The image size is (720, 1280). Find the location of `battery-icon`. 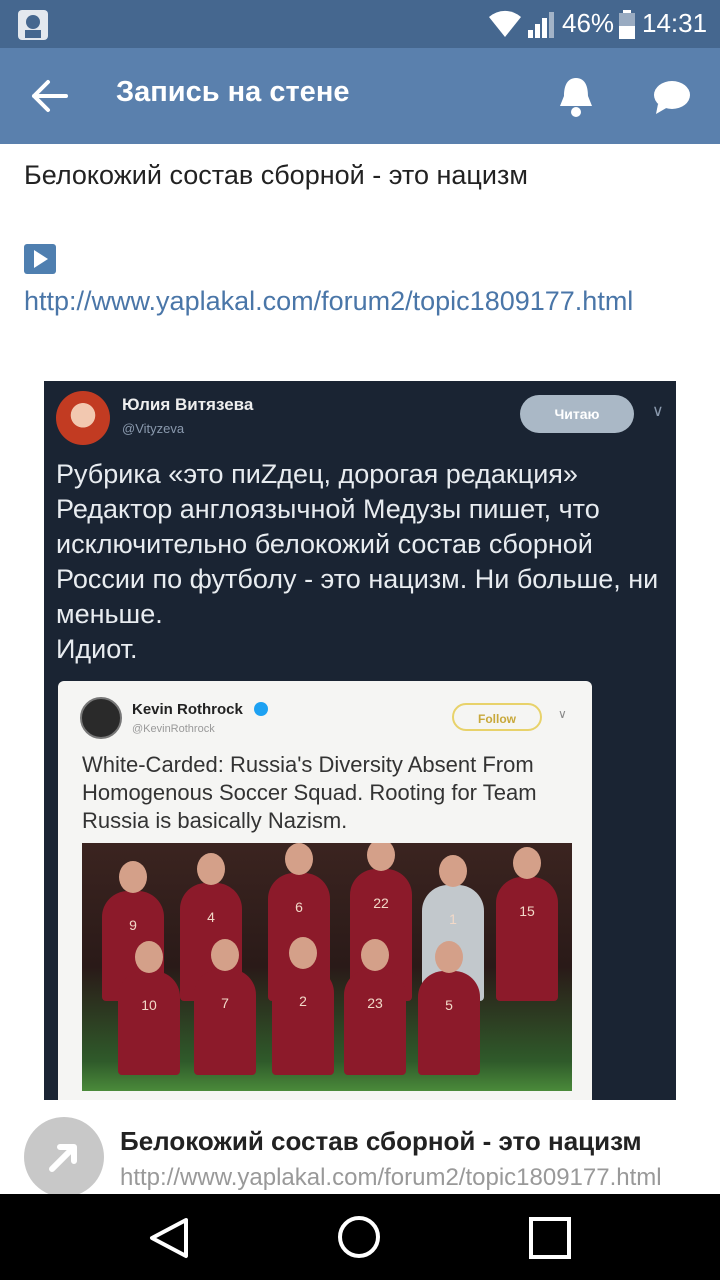

battery-icon is located at coordinates (627, 24).